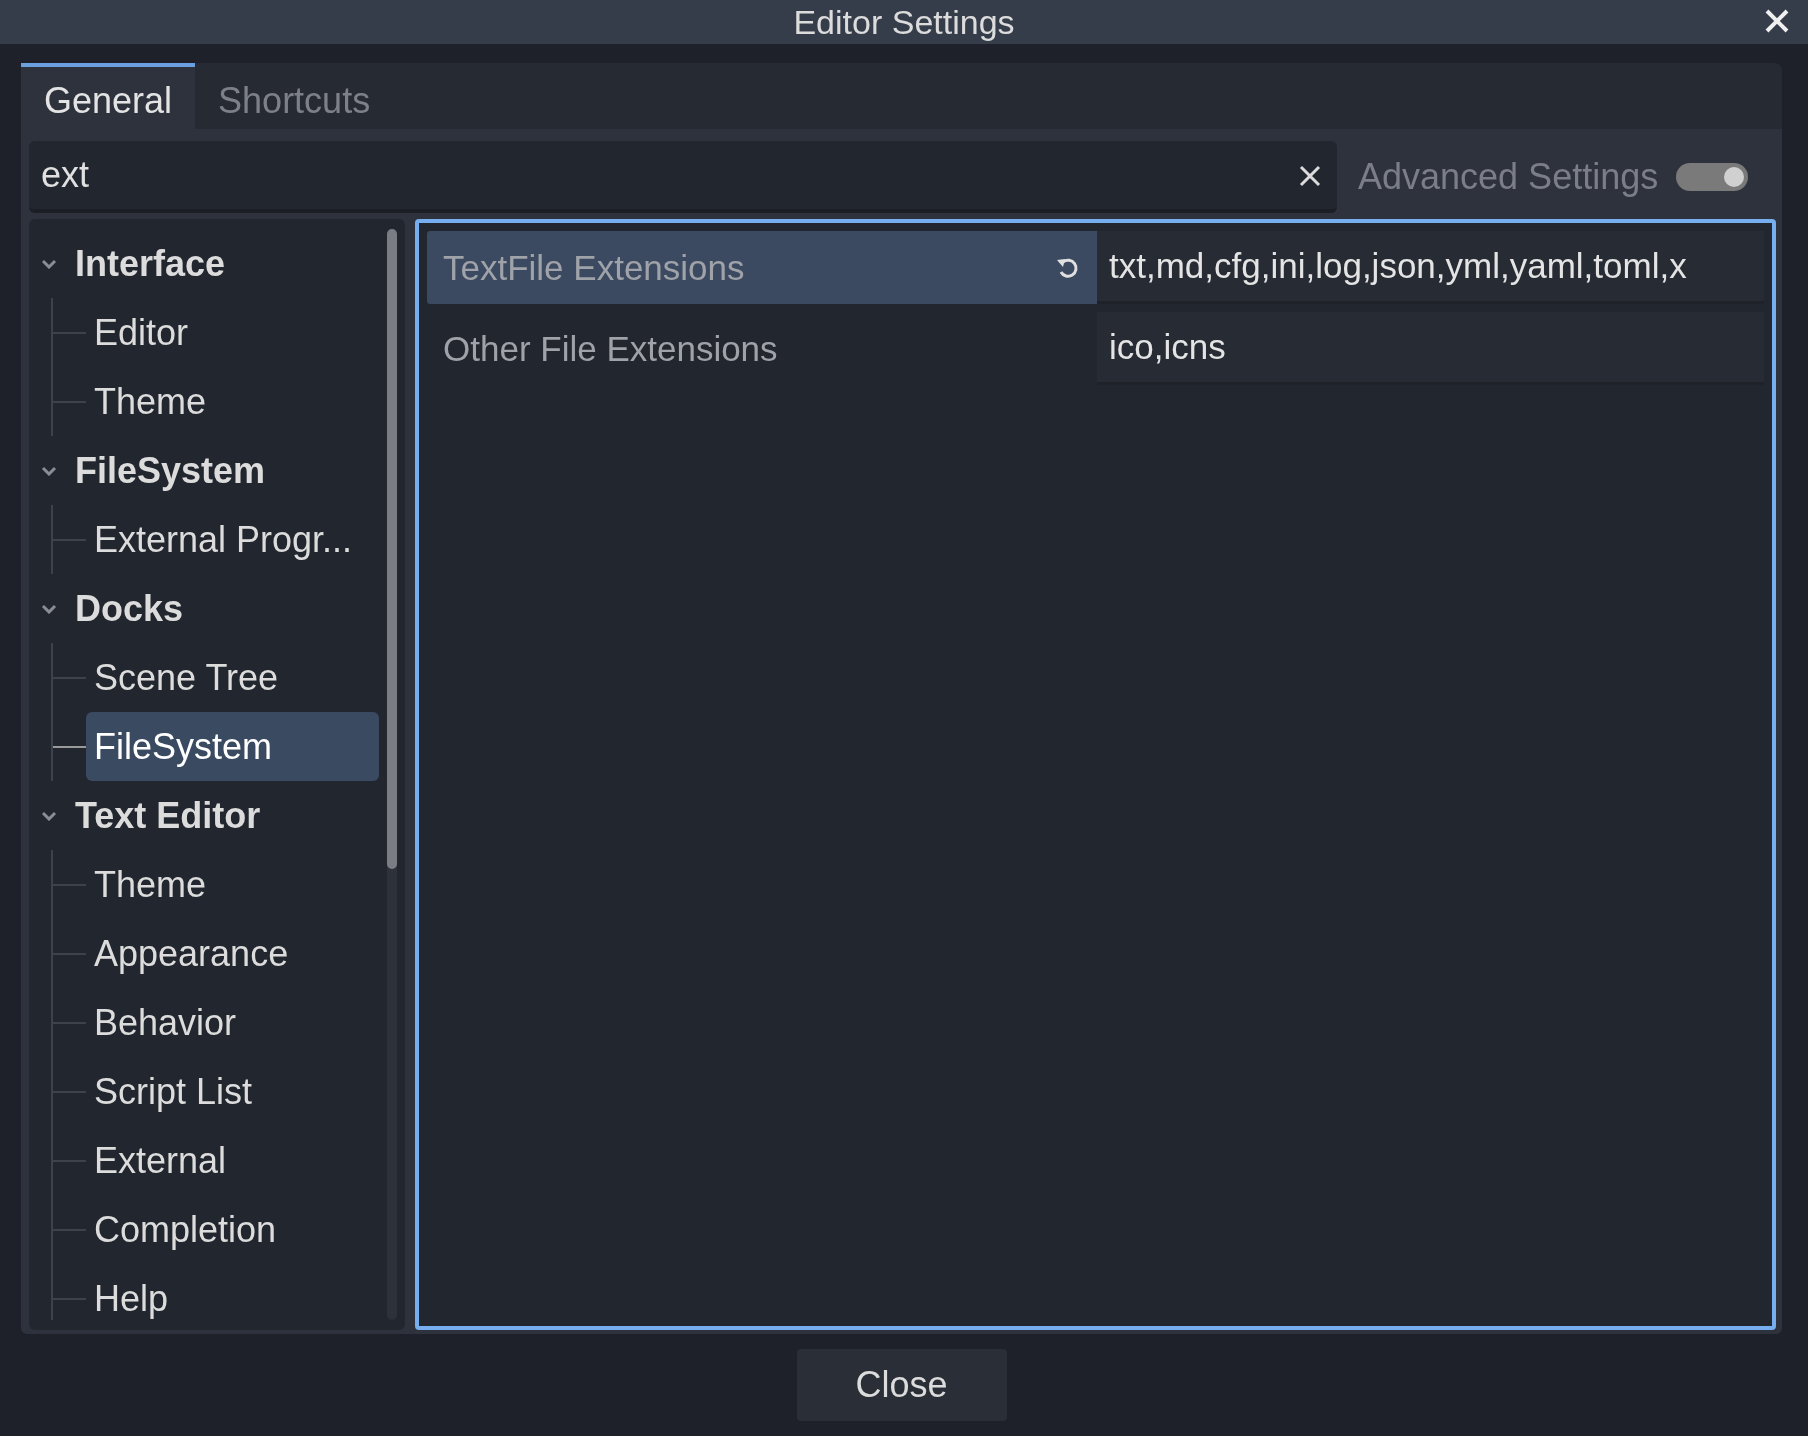  Describe the element at coordinates (232, 1091) in the screenshot. I see `tree-item: Script List` at that location.